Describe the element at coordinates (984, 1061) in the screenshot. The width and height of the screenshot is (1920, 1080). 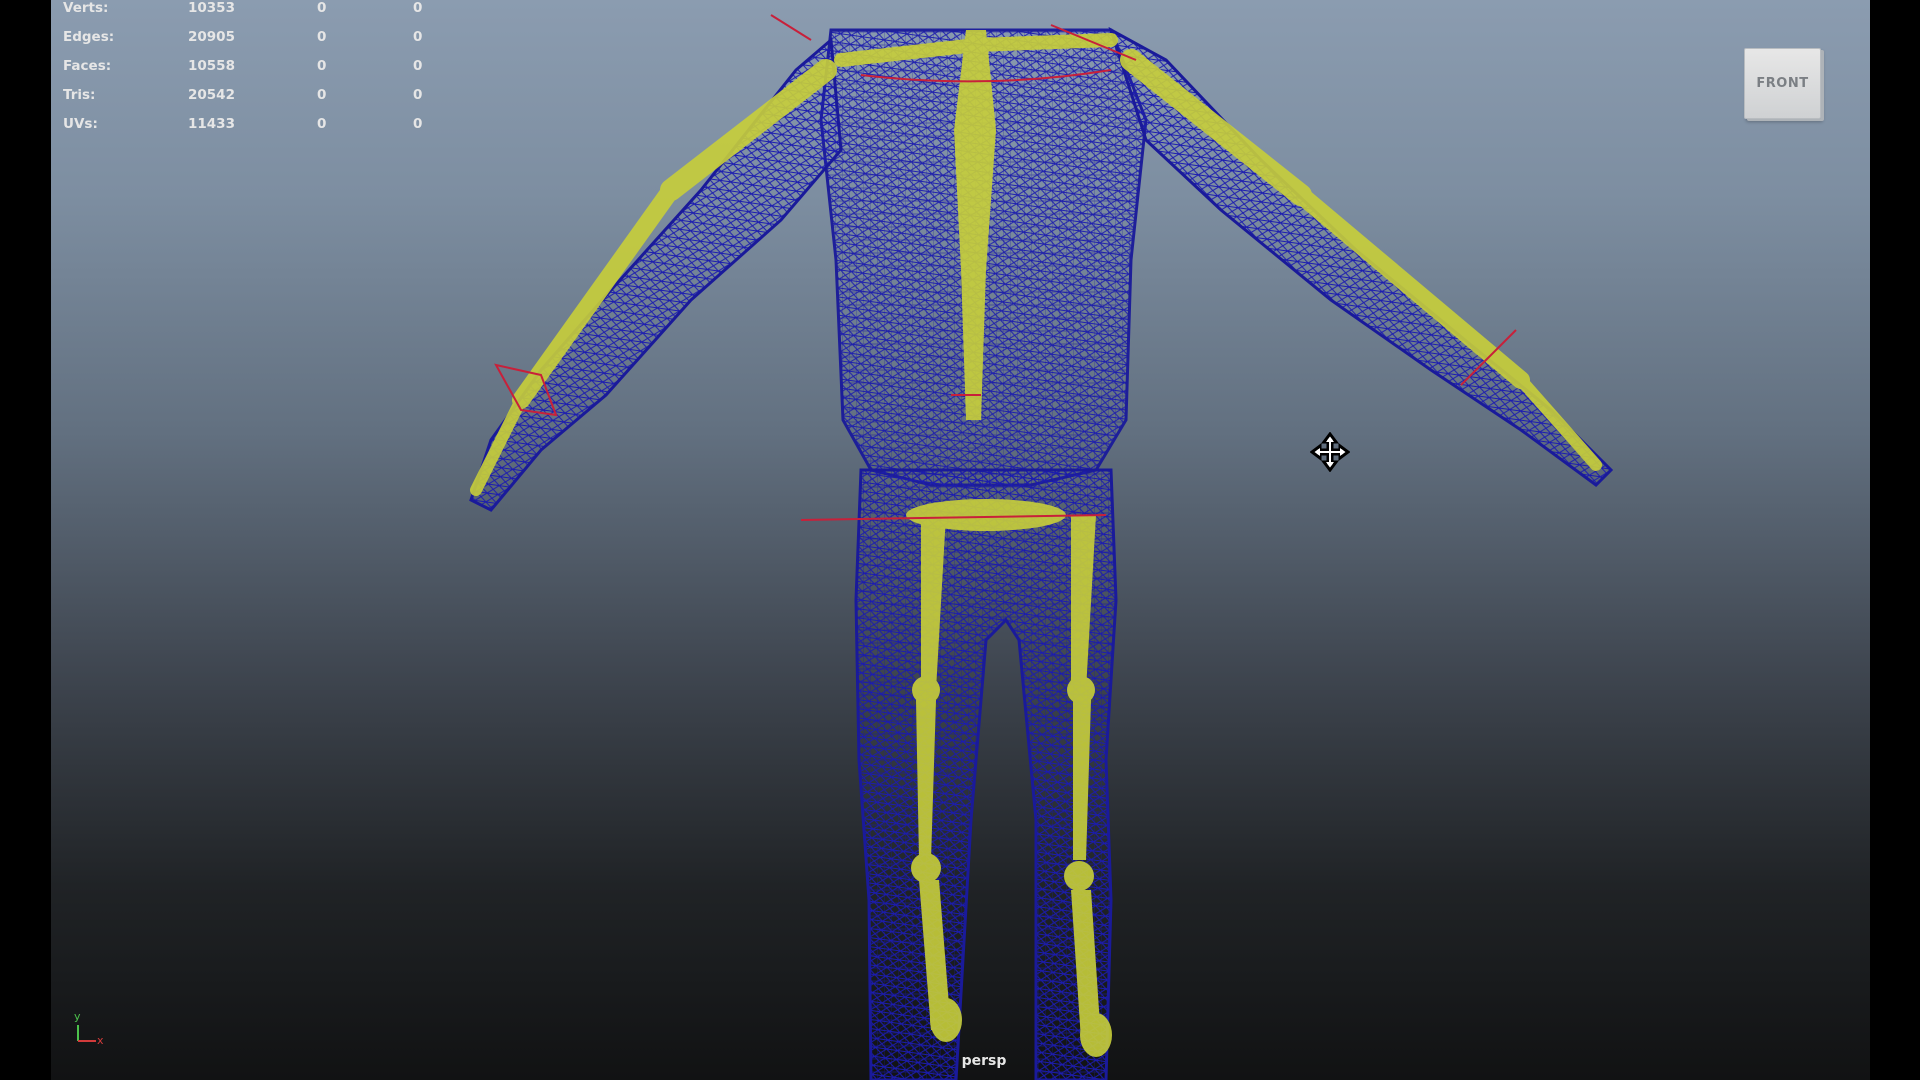
I see `camera-name-label: persp` at that location.